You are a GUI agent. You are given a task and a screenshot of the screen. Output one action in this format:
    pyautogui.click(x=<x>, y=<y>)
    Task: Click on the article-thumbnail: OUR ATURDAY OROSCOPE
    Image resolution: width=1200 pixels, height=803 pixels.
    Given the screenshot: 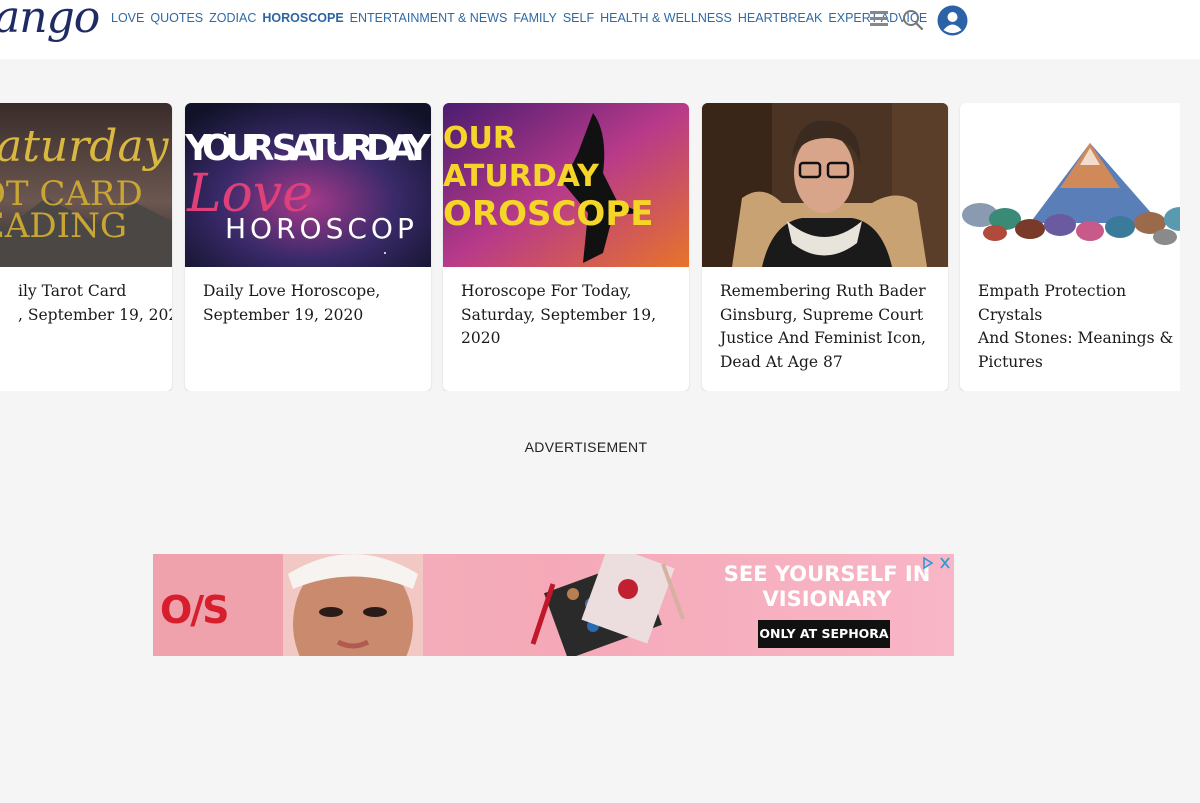 What is the action you would take?
    pyautogui.click(x=566, y=185)
    